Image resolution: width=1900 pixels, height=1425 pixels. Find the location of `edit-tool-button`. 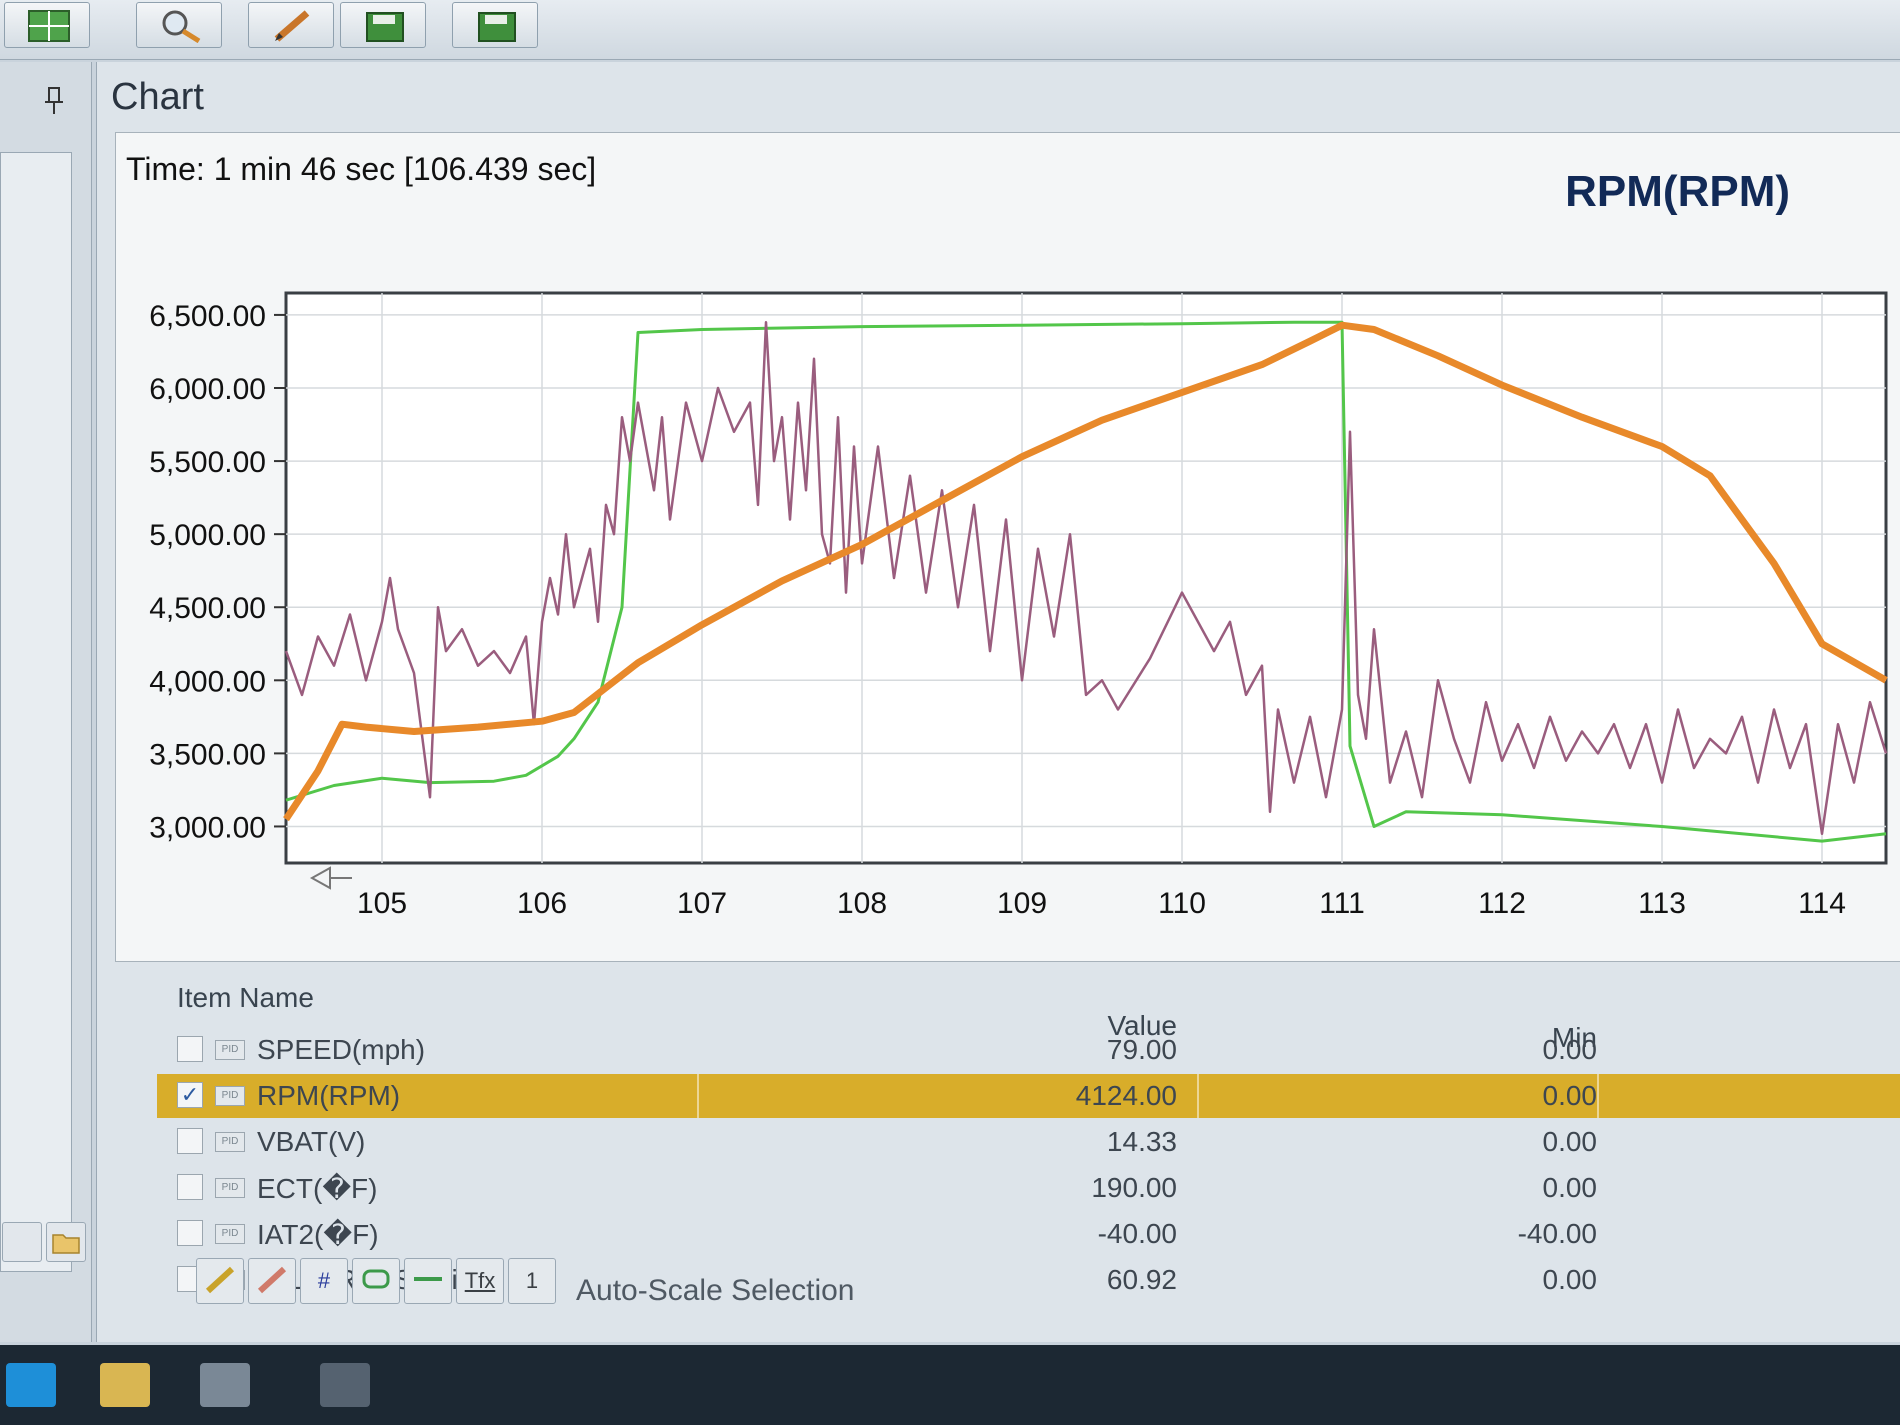

edit-tool-button is located at coordinates (291, 25).